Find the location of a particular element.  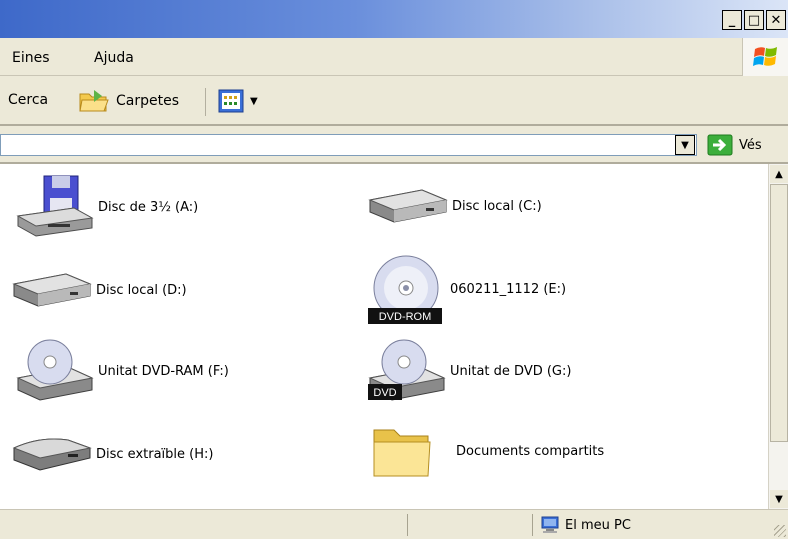

views-icon is located at coordinates (231, 101).